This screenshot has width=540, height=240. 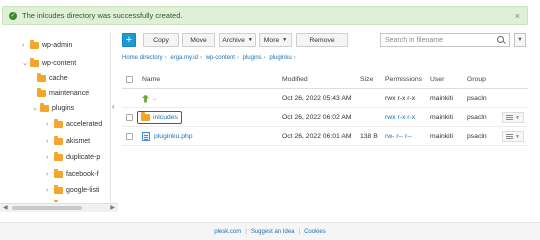 What do you see at coordinates (437, 79) in the screenshot?
I see `column-header-user: User` at bounding box center [437, 79].